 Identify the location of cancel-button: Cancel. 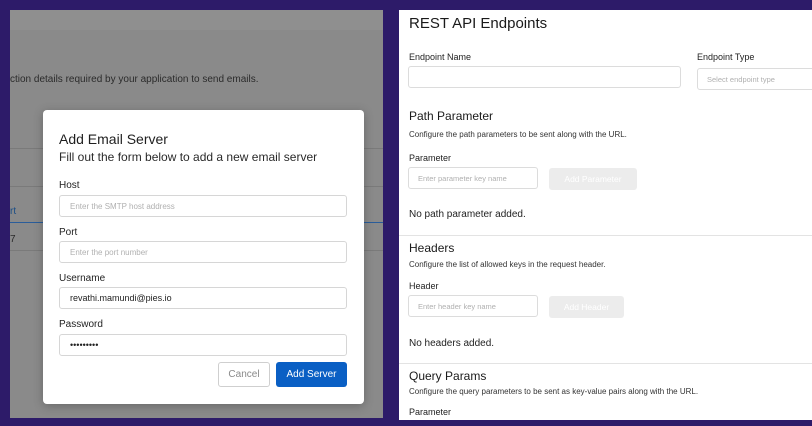
(244, 374).